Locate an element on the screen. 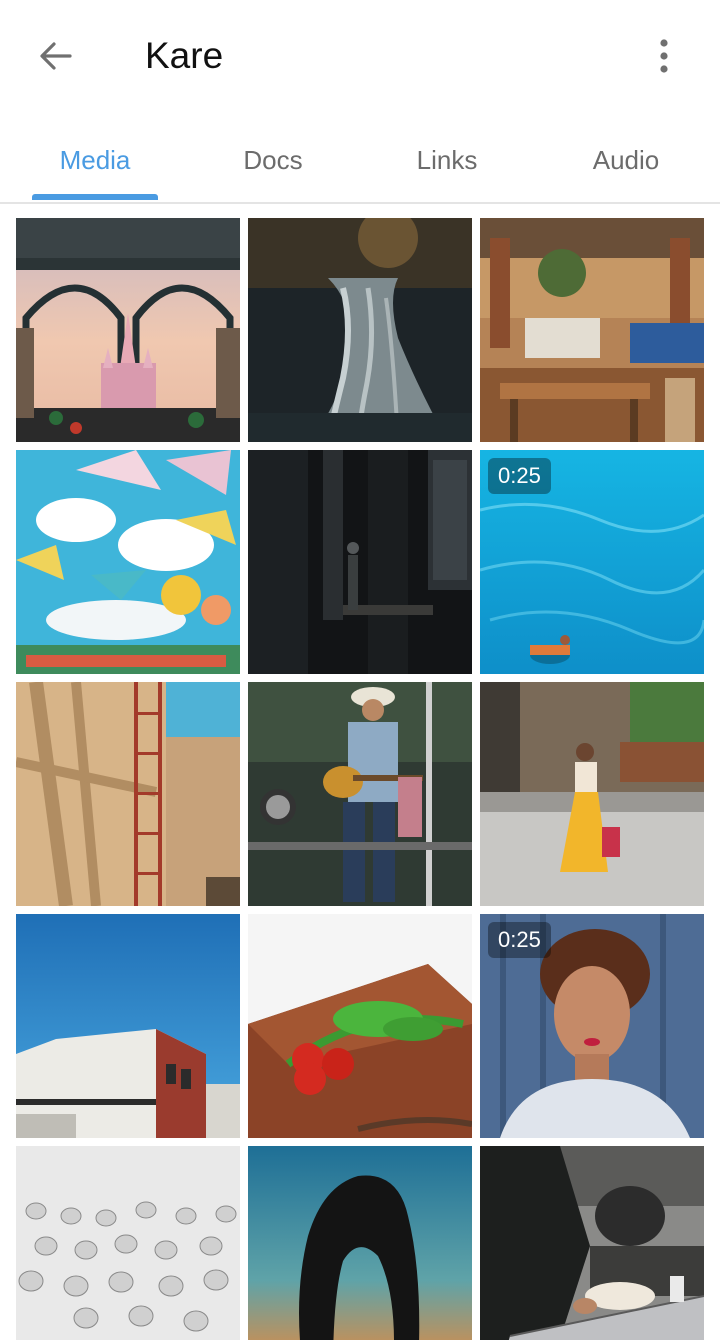  cooking-photo is located at coordinates (592, 1243).